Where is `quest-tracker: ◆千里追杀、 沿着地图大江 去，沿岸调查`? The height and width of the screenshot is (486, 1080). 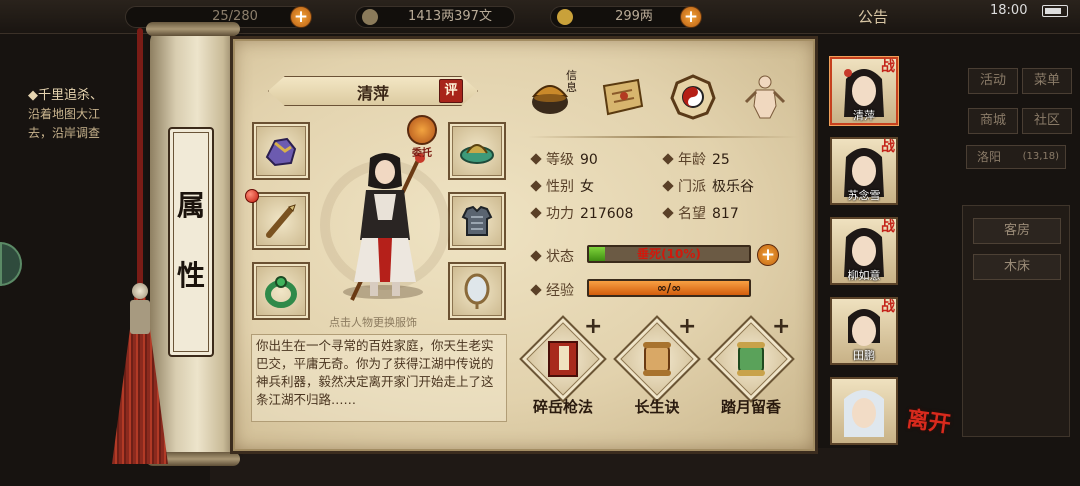
quest-tracker: ◆千里追杀、 沿着地图大江 去，沿岸调查 is located at coordinates (90, 121).